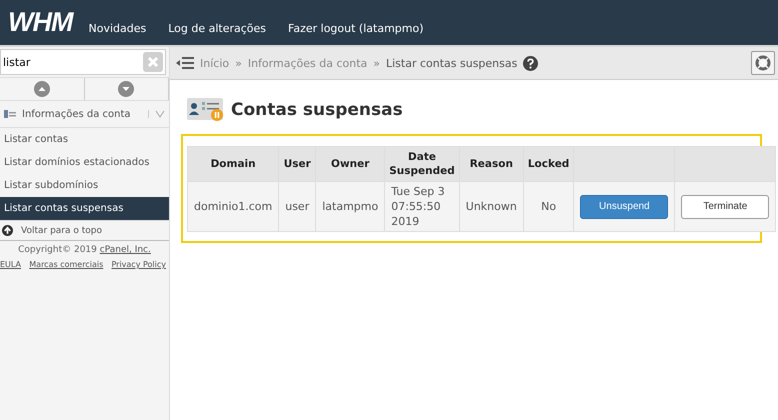 This screenshot has width=778, height=420. What do you see at coordinates (491, 206) in the screenshot?
I see `table-cell: Unknown` at bounding box center [491, 206].